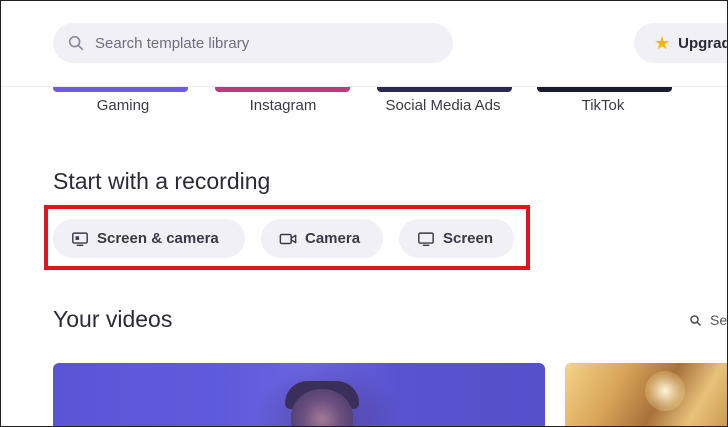  I want to click on upgrade-label: Upgrade, so click(702, 43).